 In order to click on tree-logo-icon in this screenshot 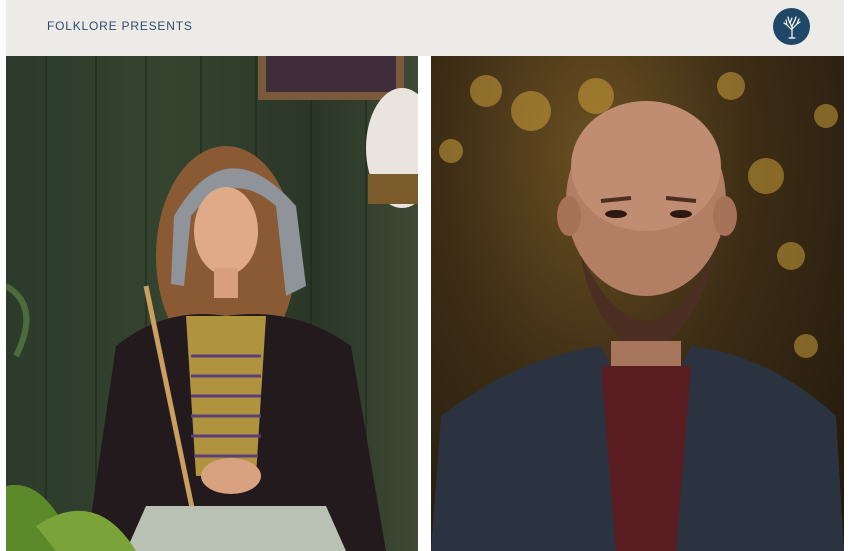, I will do `click(791, 26)`.